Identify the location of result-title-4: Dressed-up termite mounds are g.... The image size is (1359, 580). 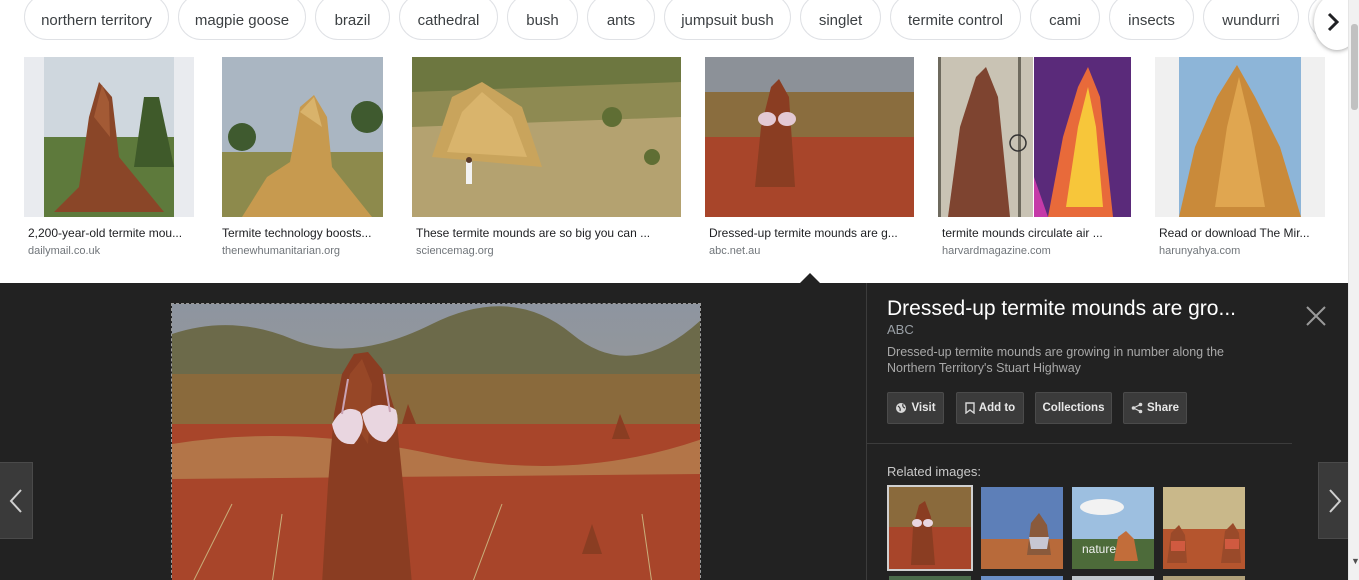
(811, 233).